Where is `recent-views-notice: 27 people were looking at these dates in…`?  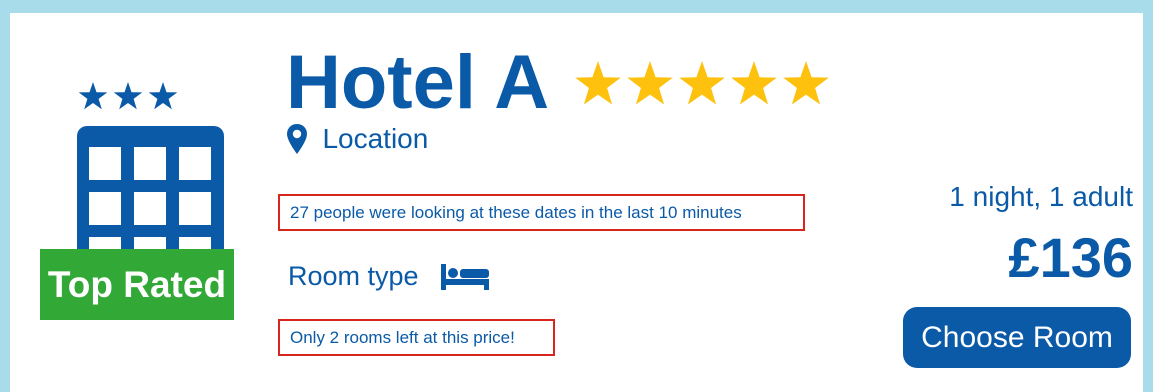 recent-views-notice: 27 people were looking at these dates in… is located at coordinates (541, 212).